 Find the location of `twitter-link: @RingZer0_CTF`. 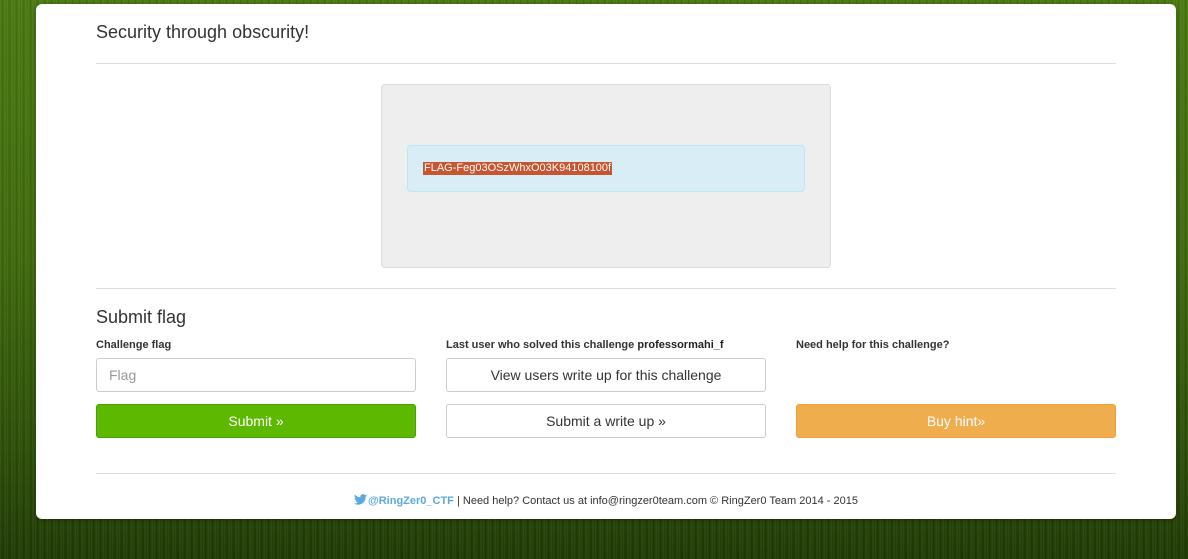

twitter-link: @RingZer0_CTF is located at coordinates (411, 501).